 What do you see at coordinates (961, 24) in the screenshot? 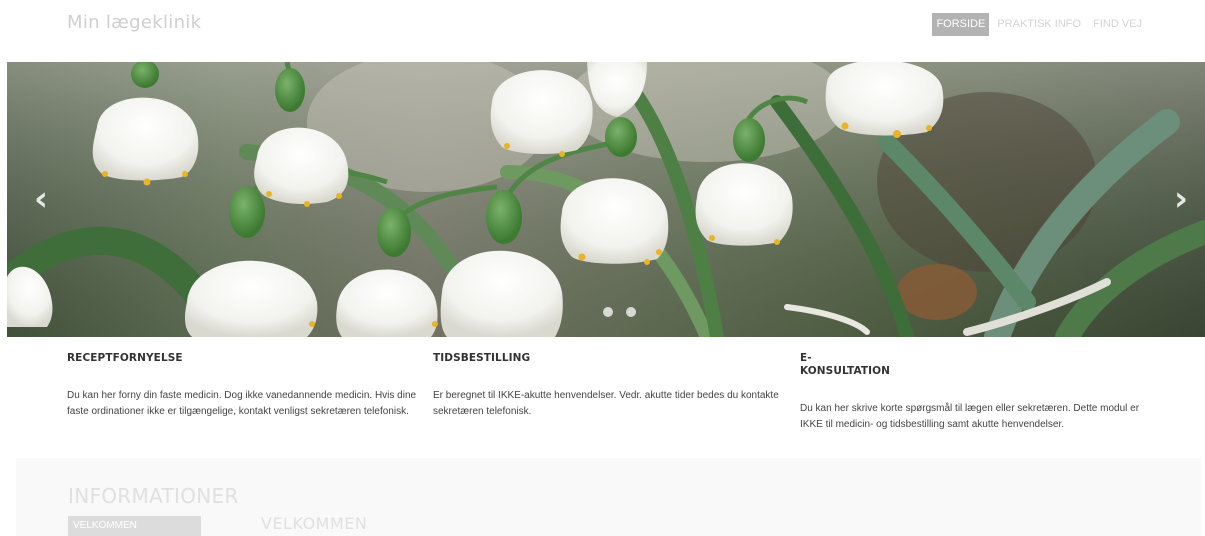
I see `nav-forside: FORSIDE` at bounding box center [961, 24].